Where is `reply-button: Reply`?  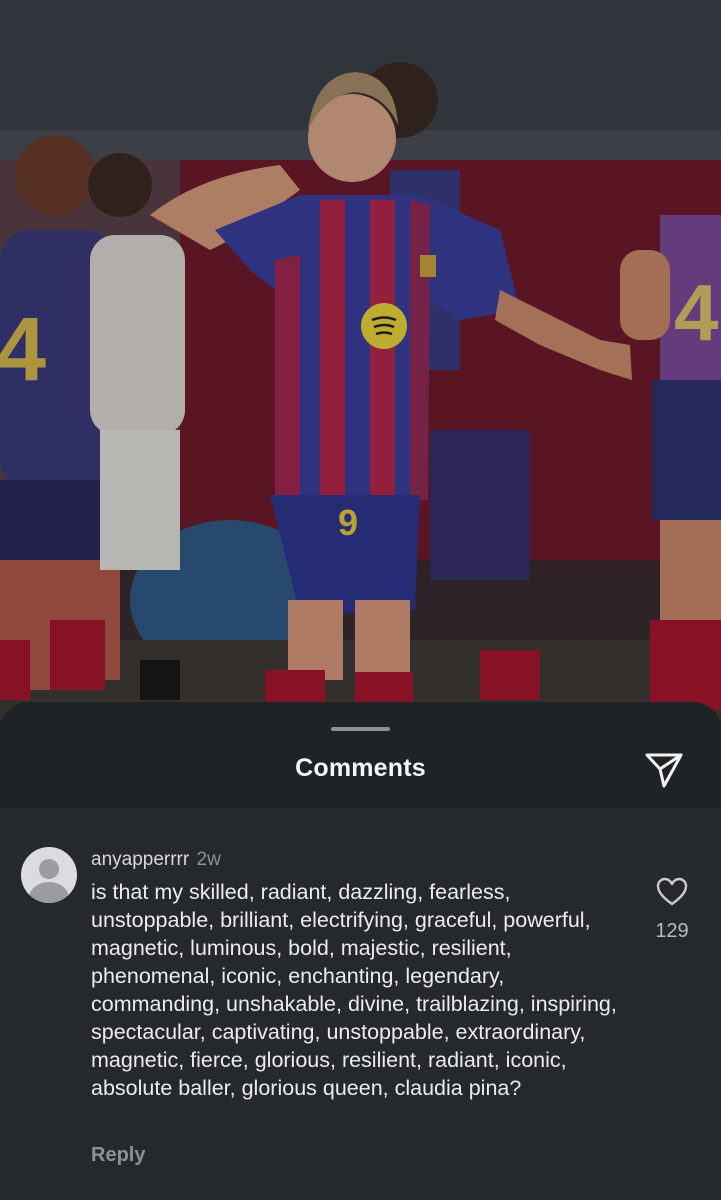
reply-button: Reply is located at coordinates (118, 1155).